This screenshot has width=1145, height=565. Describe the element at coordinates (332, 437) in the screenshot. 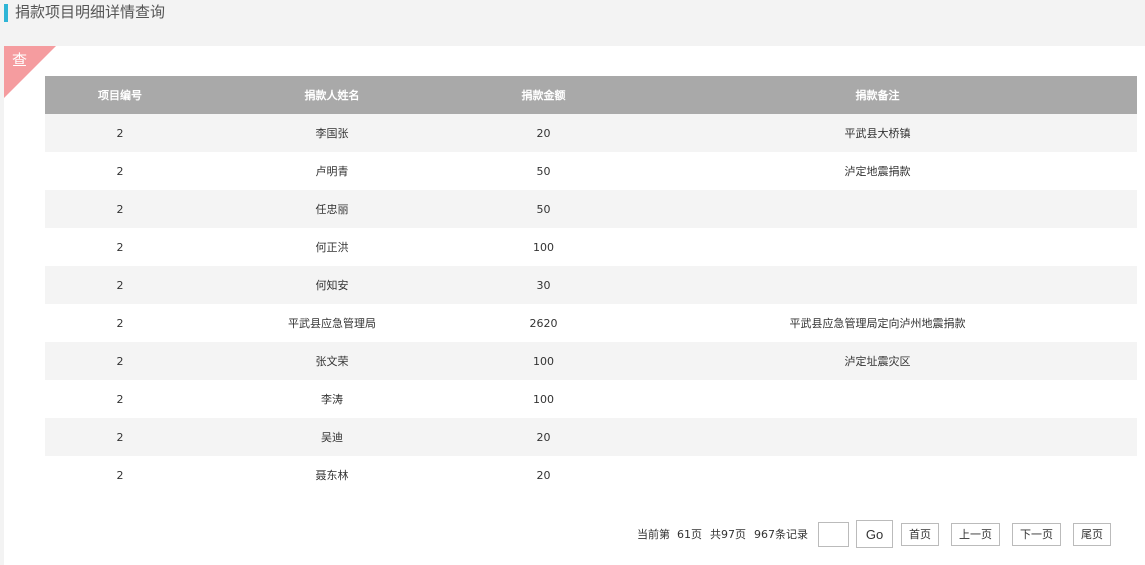

I see `cell-donor-name: 吴迪` at that location.